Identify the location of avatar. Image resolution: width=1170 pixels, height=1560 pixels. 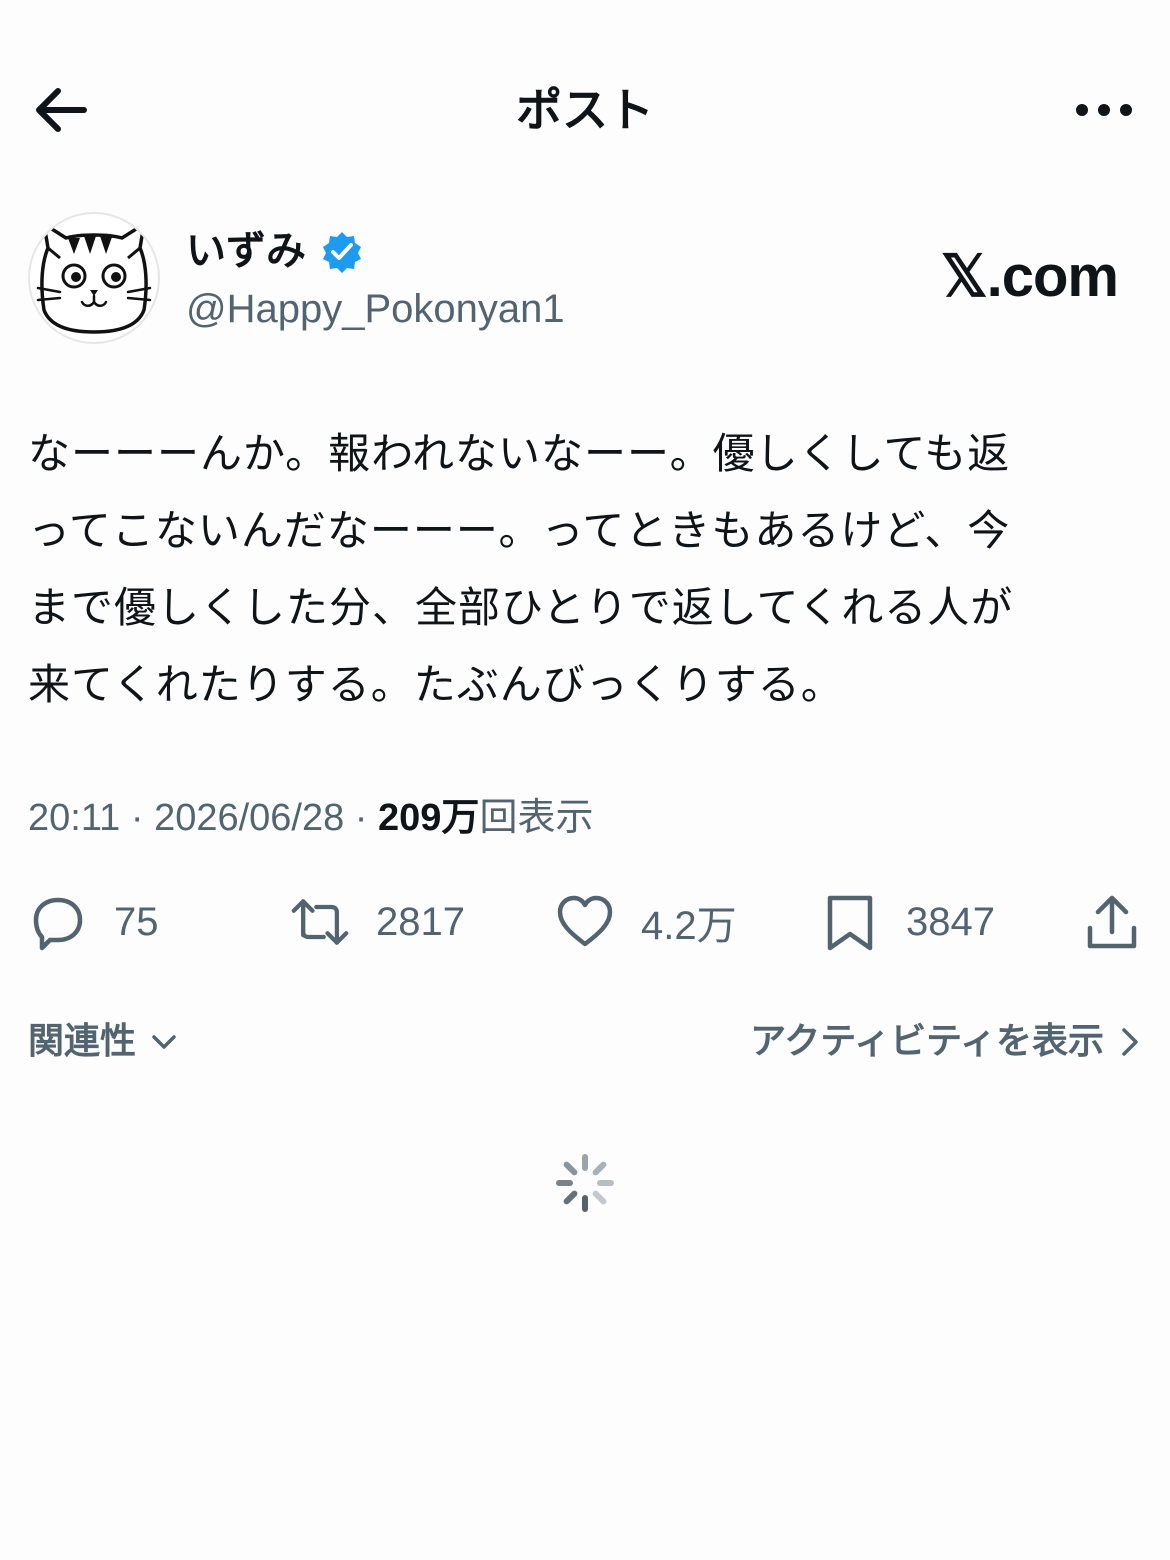
(94, 278).